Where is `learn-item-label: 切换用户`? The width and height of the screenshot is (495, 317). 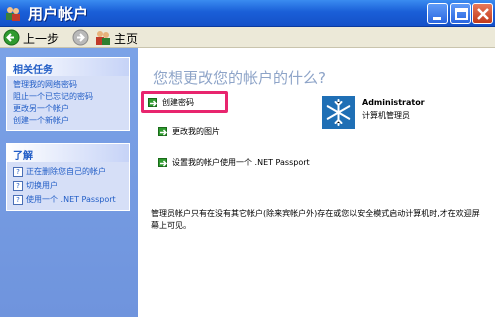 learn-item-label: 切换用户 is located at coordinates (42, 185).